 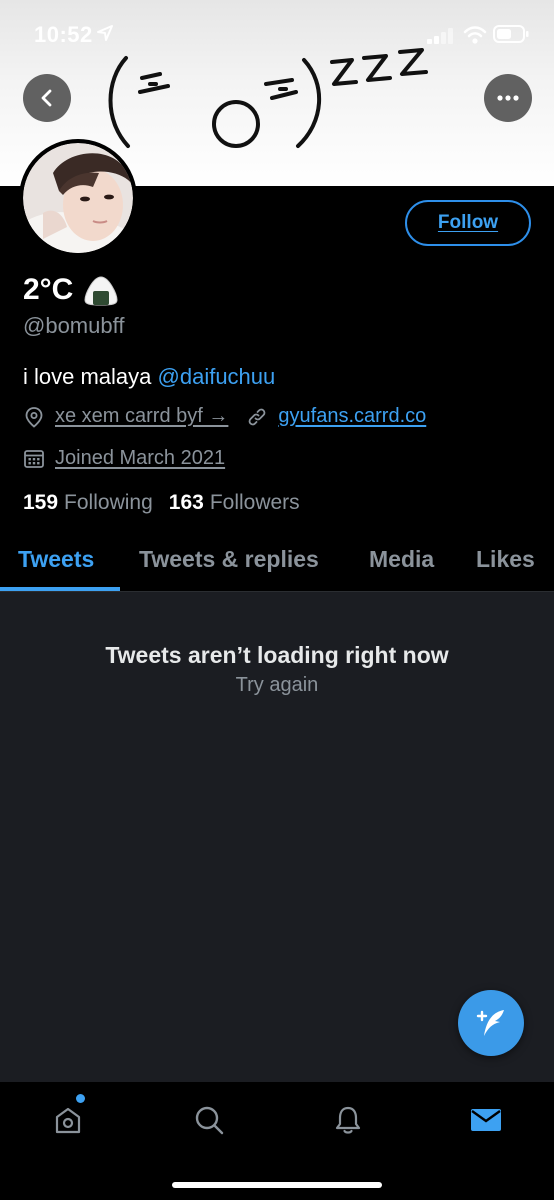 I want to click on location-pin-icon, so click(x=34, y=417).